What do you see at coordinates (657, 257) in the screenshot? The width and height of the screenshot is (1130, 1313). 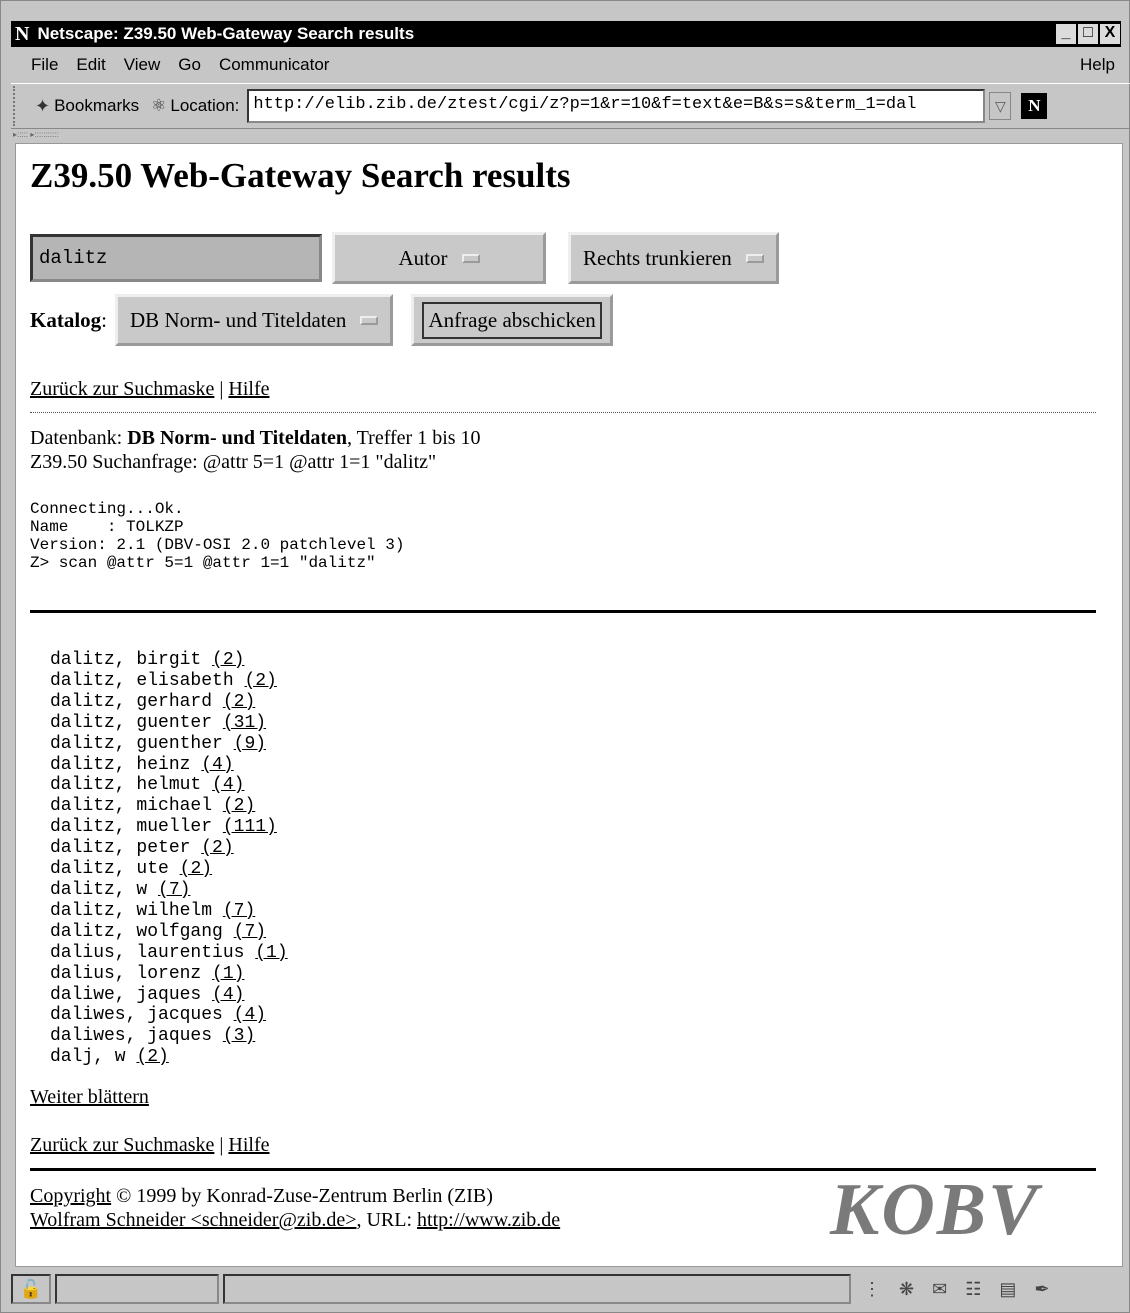 I see `truncation-select-value: Rechts trunkieren` at bounding box center [657, 257].